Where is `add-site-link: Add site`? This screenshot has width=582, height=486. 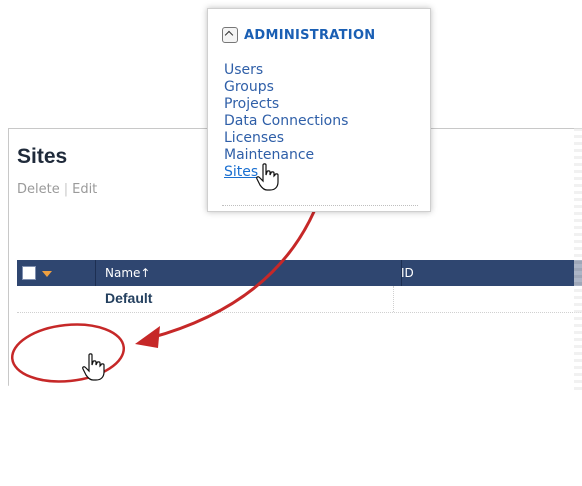
add-site-link: Add site is located at coordinates (51, 478).